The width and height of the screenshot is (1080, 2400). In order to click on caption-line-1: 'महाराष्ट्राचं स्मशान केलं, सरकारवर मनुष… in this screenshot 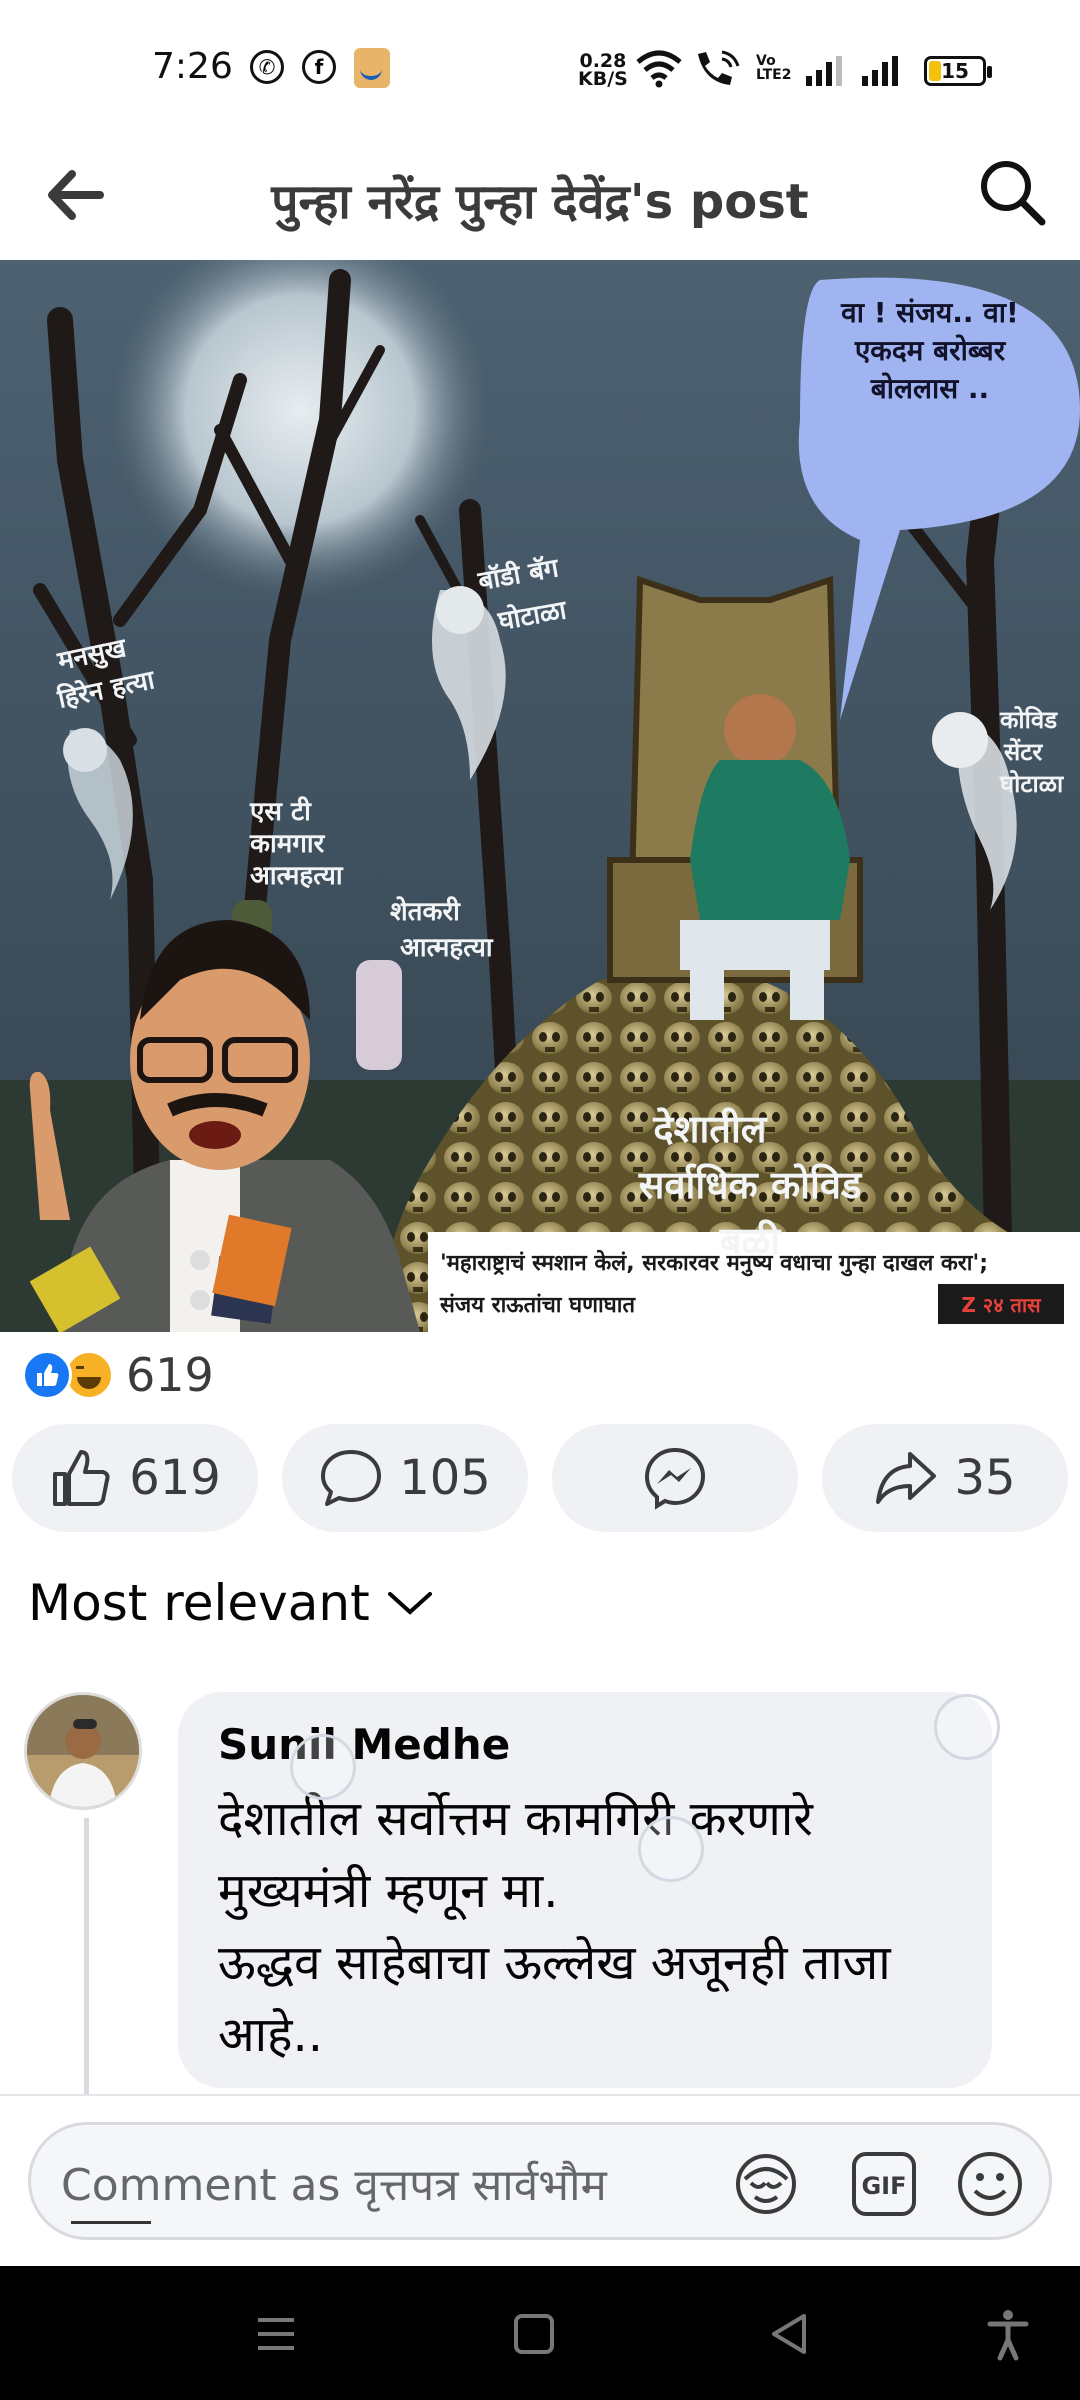, I will do `click(714, 1263)`.